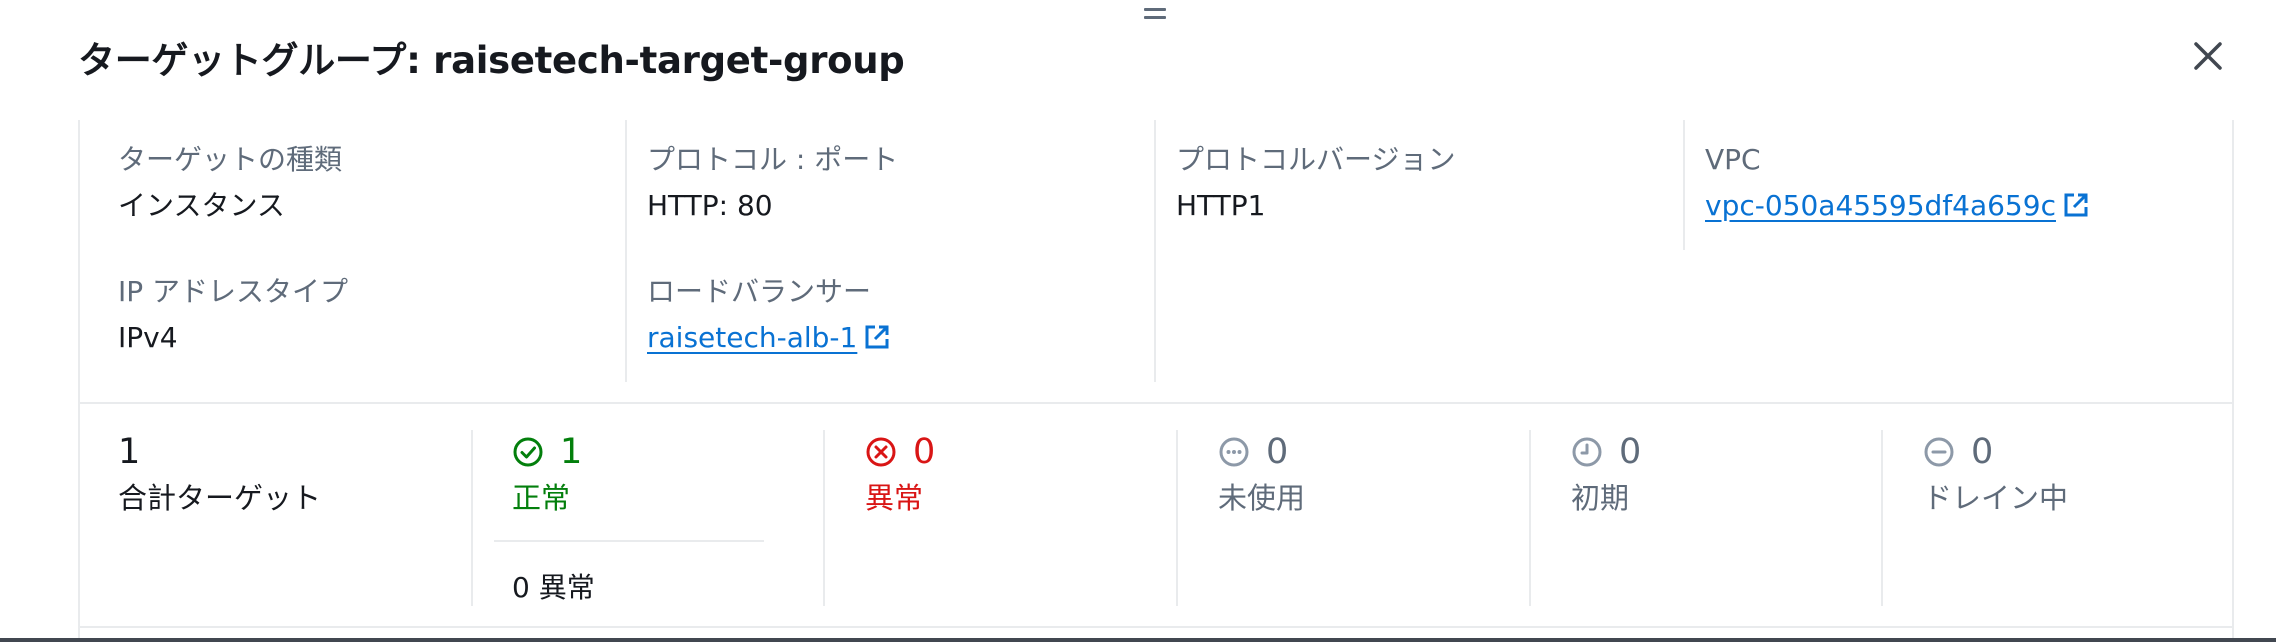  I want to click on stat-unhealthy: 0 異常, so click(900, 474).